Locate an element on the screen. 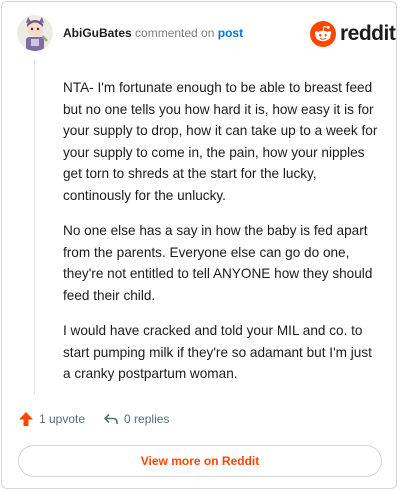 This screenshot has height=492, width=400. username-link: AbiGuBates is located at coordinates (97, 33).